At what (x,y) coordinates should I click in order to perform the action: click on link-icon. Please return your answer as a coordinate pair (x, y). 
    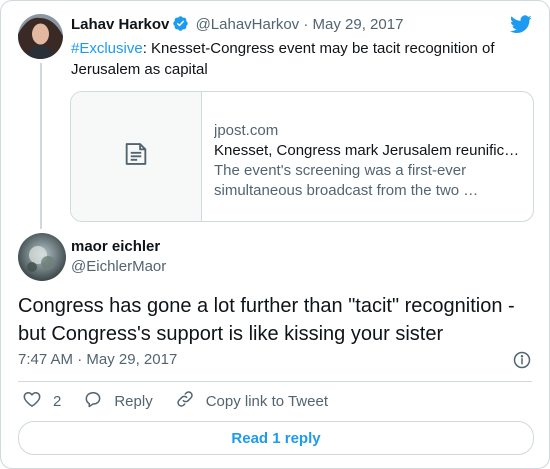
    Looking at the image, I should click on (190, 401).